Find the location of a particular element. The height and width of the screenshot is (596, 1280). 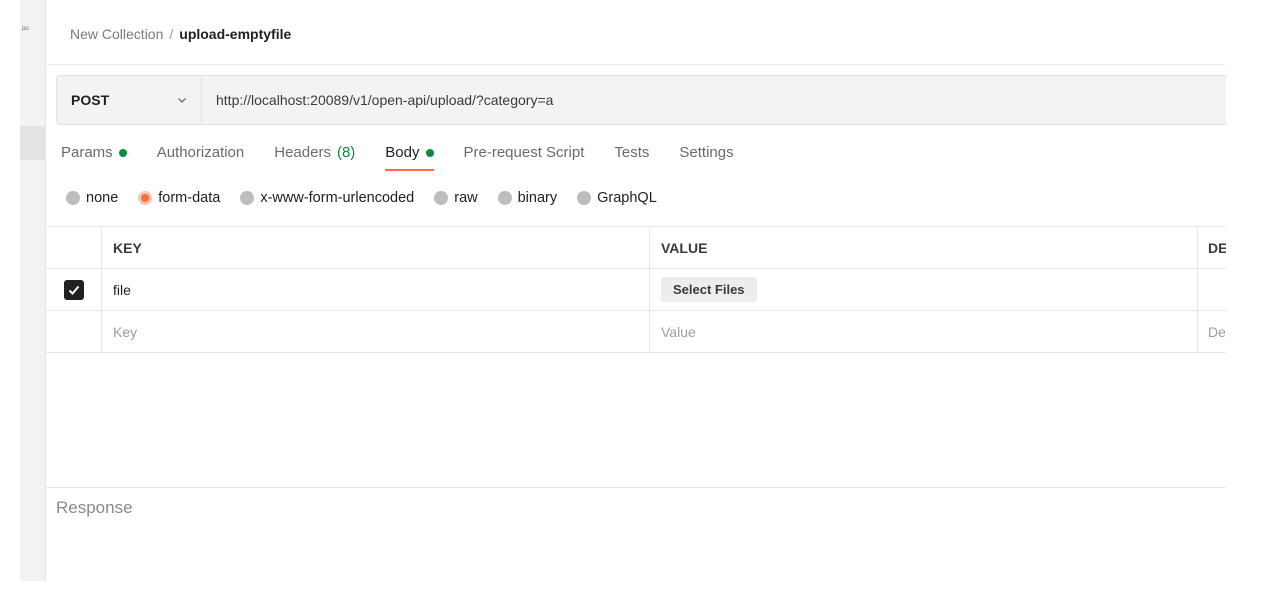

body-type-form-data: form-data is located at coordinates (179, 198).